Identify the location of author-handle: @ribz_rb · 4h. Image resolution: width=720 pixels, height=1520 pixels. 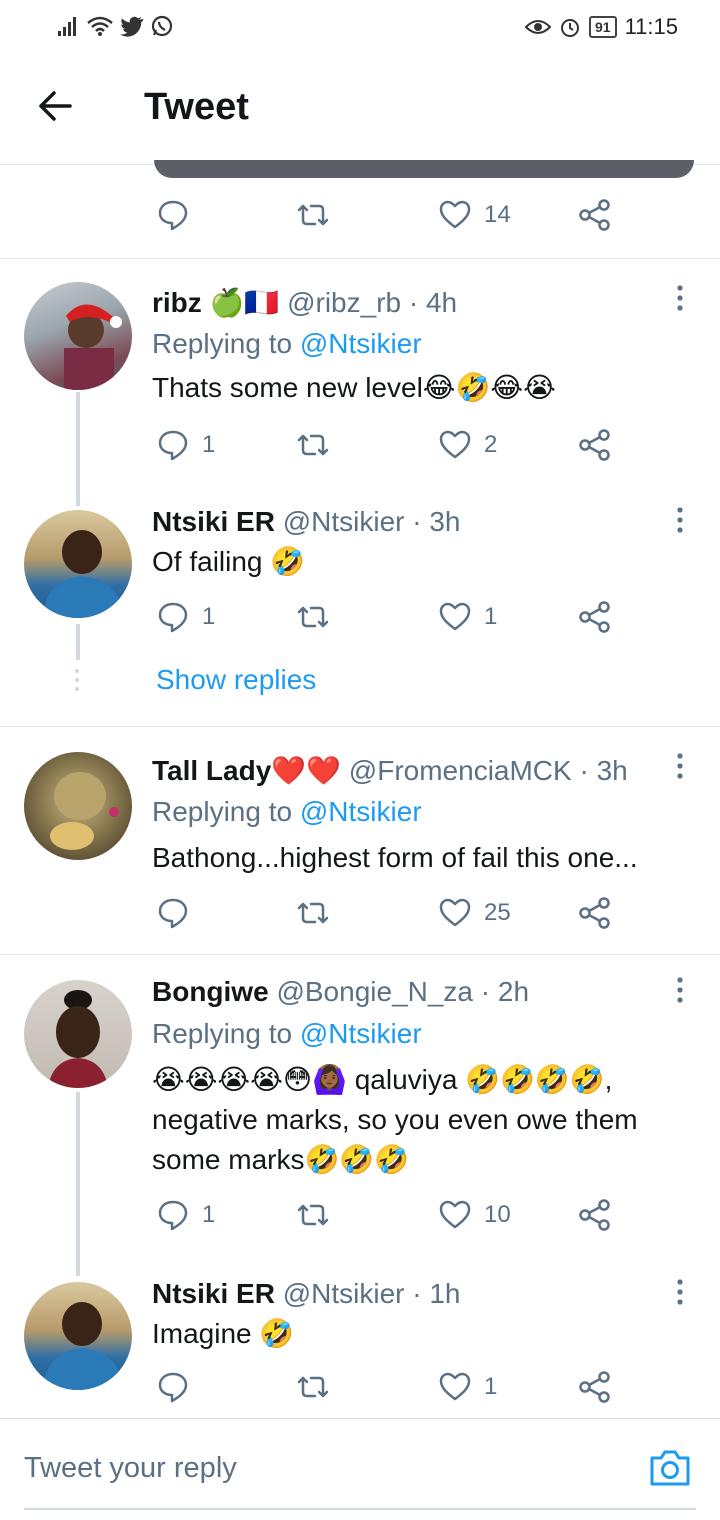
(372, 302).